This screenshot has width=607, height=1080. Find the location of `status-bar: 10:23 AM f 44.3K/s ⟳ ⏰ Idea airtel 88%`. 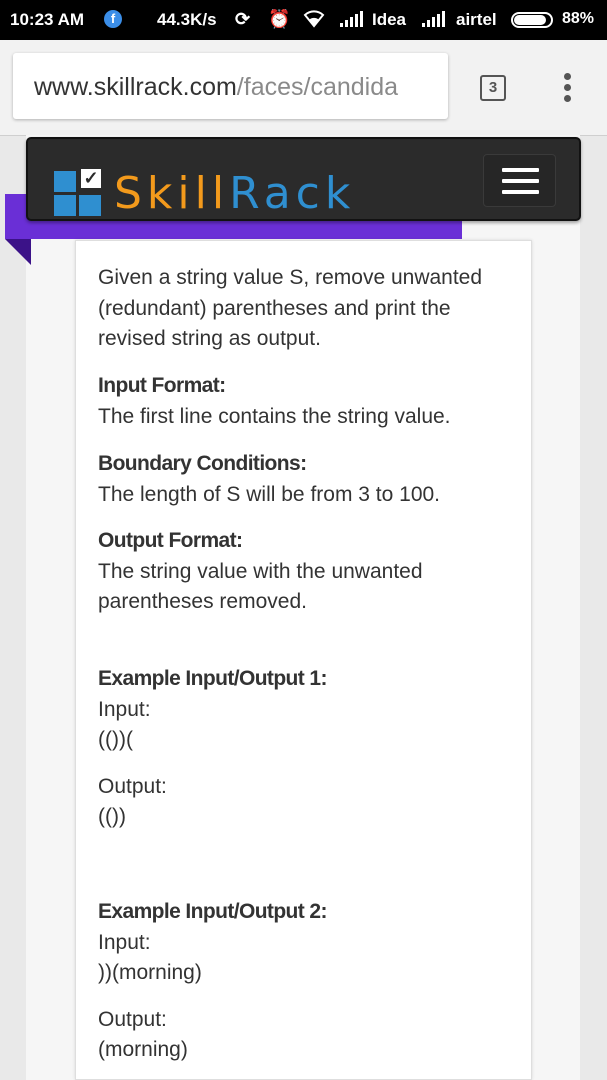

status-bar: 10:23 AM f 44.3K/s ⟳ ⏰ Idea airtel 88% is located at coordinates (303, 20).